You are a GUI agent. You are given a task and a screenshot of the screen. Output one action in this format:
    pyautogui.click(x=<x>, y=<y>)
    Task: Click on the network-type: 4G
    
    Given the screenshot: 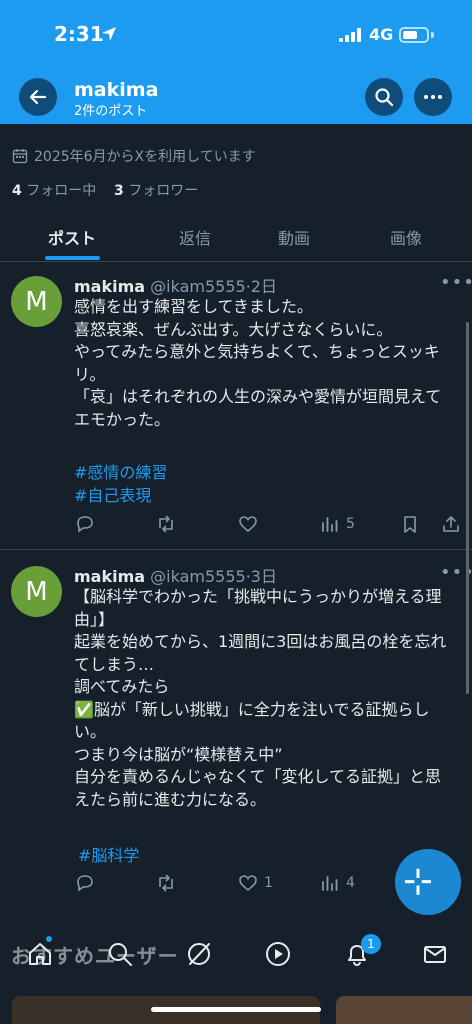 What is the action you would take?
    pyautogui.click(x=381, y=34)
    